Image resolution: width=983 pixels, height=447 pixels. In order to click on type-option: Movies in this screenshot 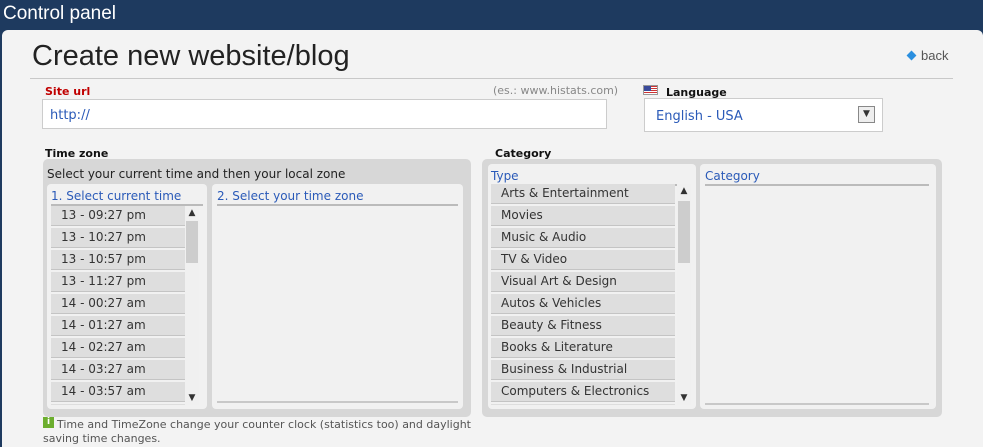, I will do `click(583, 216)`.